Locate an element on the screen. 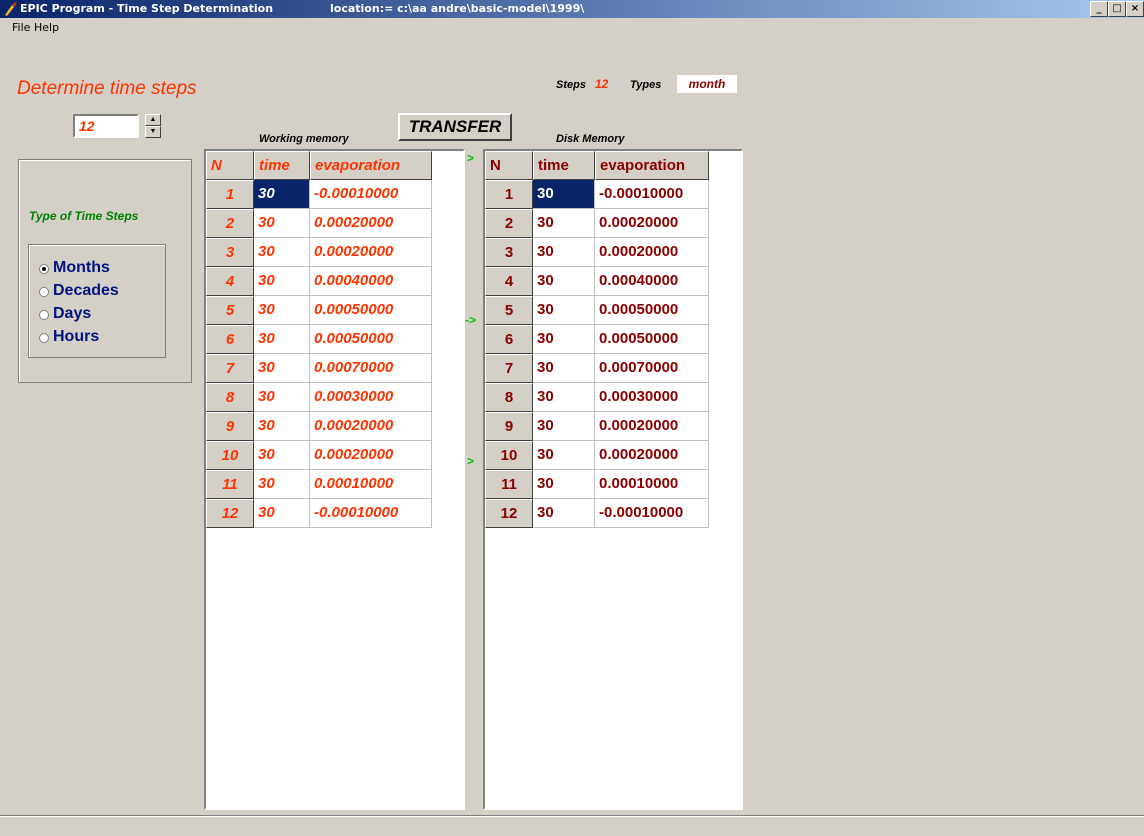 Image resolution: width=1144 pixels, height=836 pixels. maximize-button: □ is located at coordinates (1117, 9).